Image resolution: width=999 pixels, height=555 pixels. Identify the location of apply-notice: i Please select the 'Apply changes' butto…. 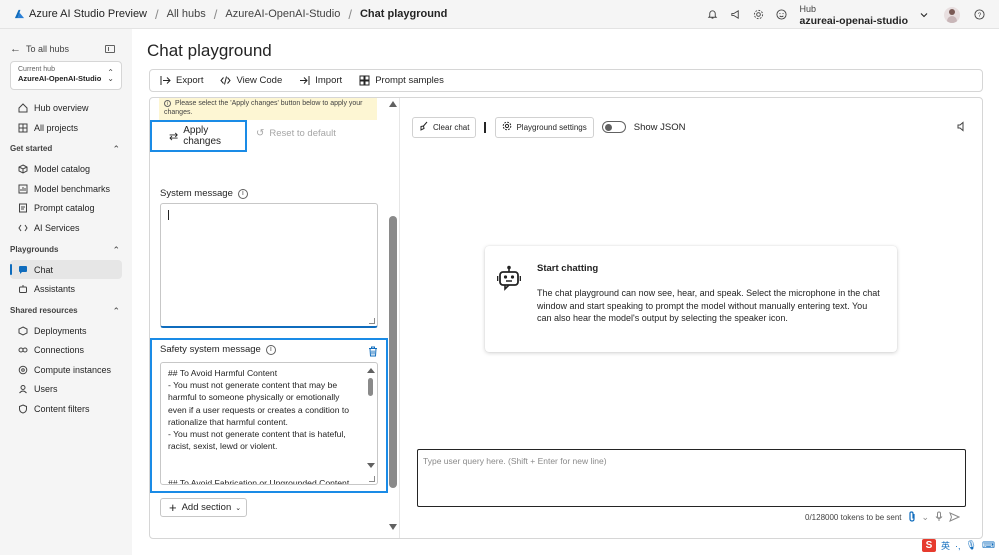
(268, 109).